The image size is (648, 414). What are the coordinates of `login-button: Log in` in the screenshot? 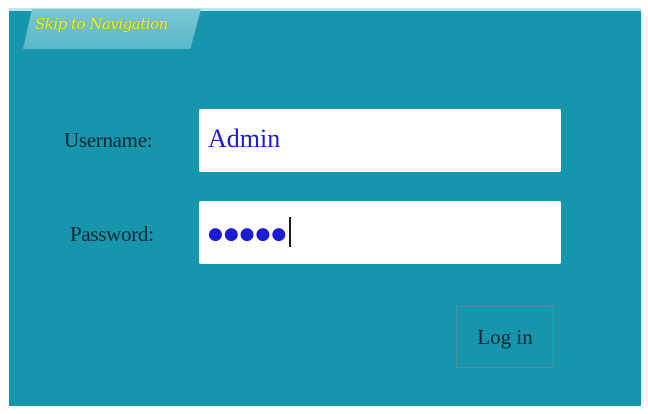 It's located at (505, 337).